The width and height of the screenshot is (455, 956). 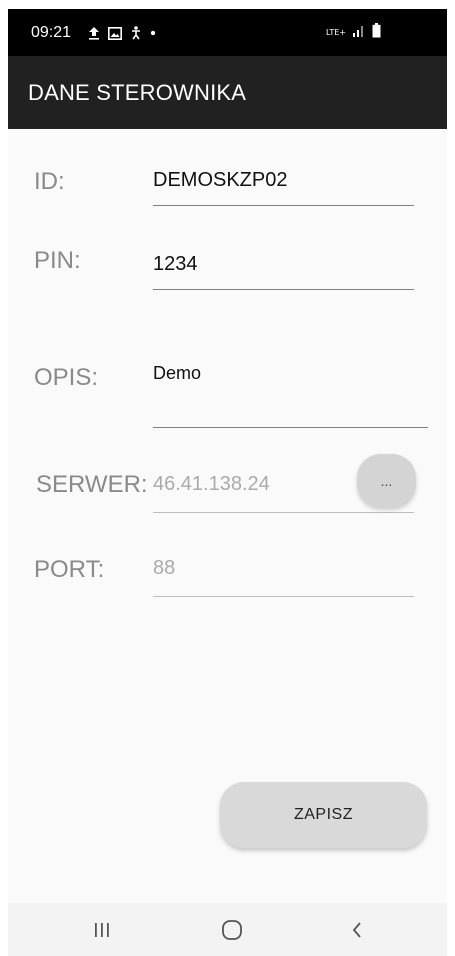 What do you see at coordinates (290, 427) in the screenshot?
I see `opis-field-underline` at bounding box center [290, 427].